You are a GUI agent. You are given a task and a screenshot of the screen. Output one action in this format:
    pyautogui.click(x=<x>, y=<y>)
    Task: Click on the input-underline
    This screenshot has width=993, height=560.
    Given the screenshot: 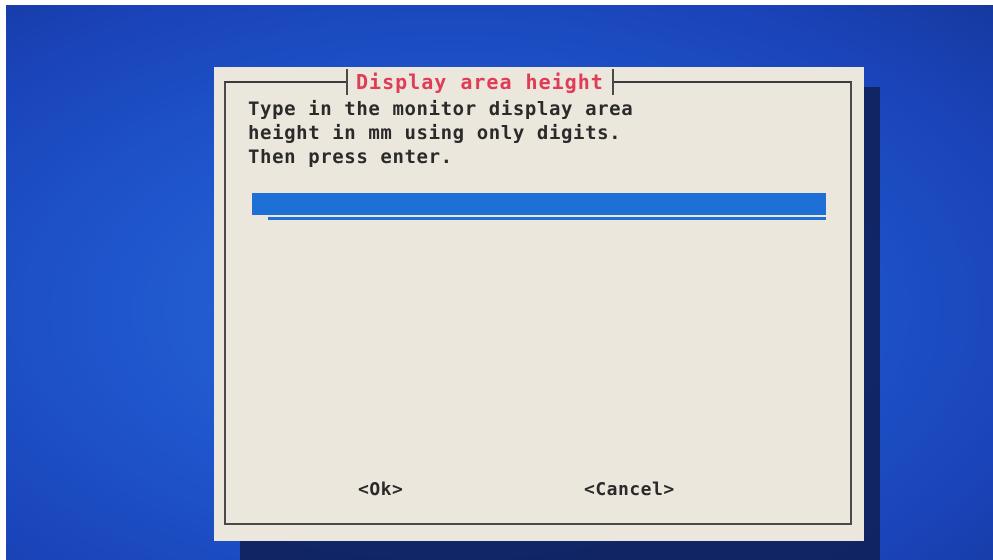 What is the action you would take?
    pyautogui.click(x=547, y=218)
    